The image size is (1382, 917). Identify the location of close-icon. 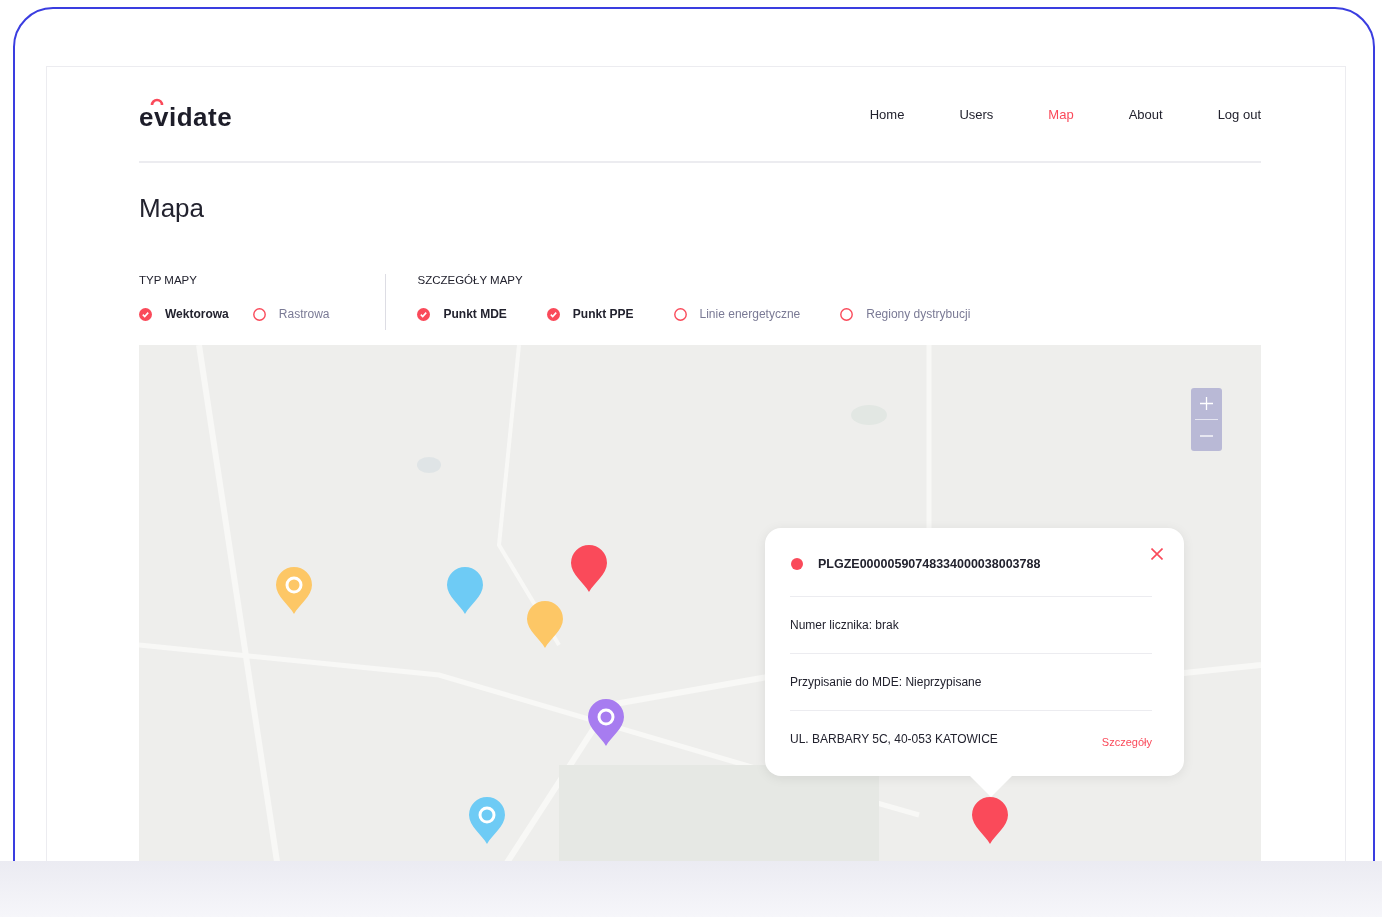
(1157, 554).